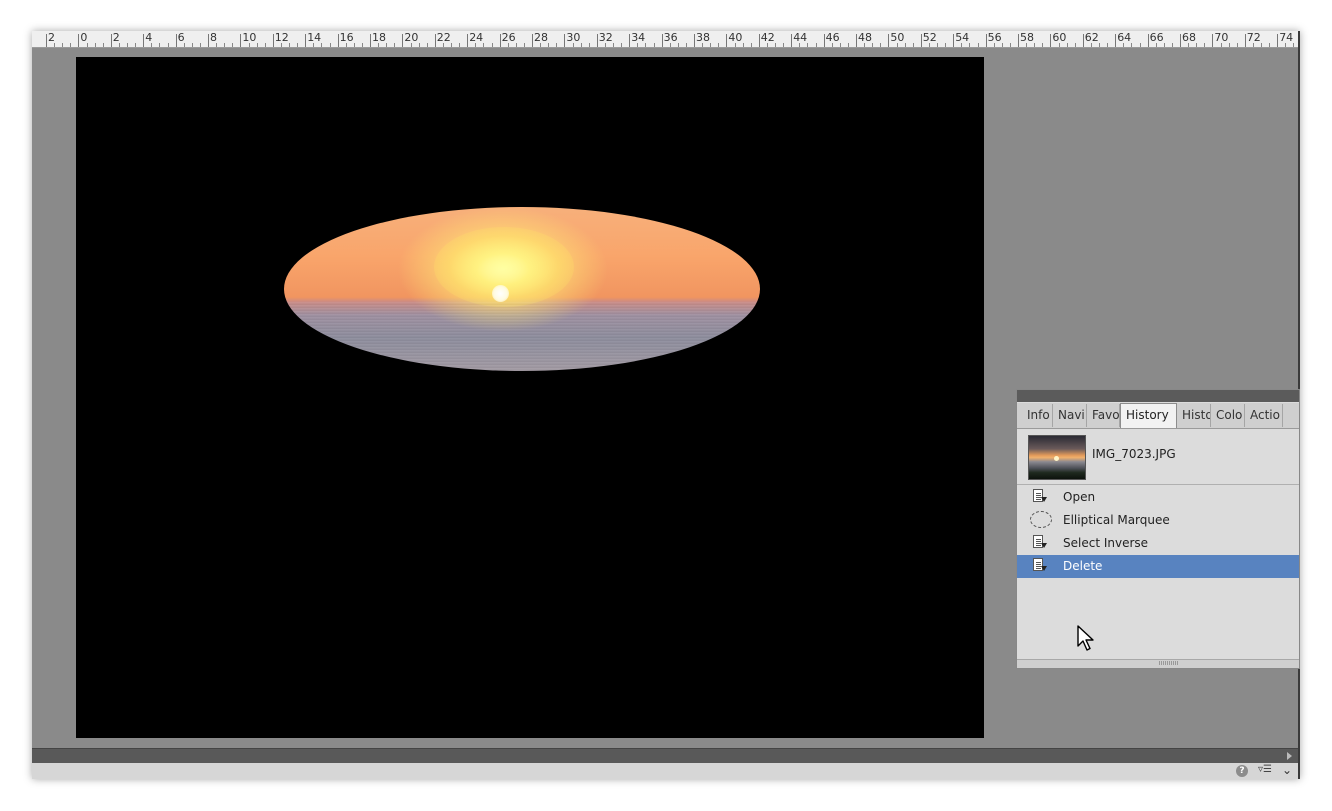  What do you see at coordinates (1169, 663) in the screenshot?
I see `resize-grip-icon` at bounding box center [1169, 663].